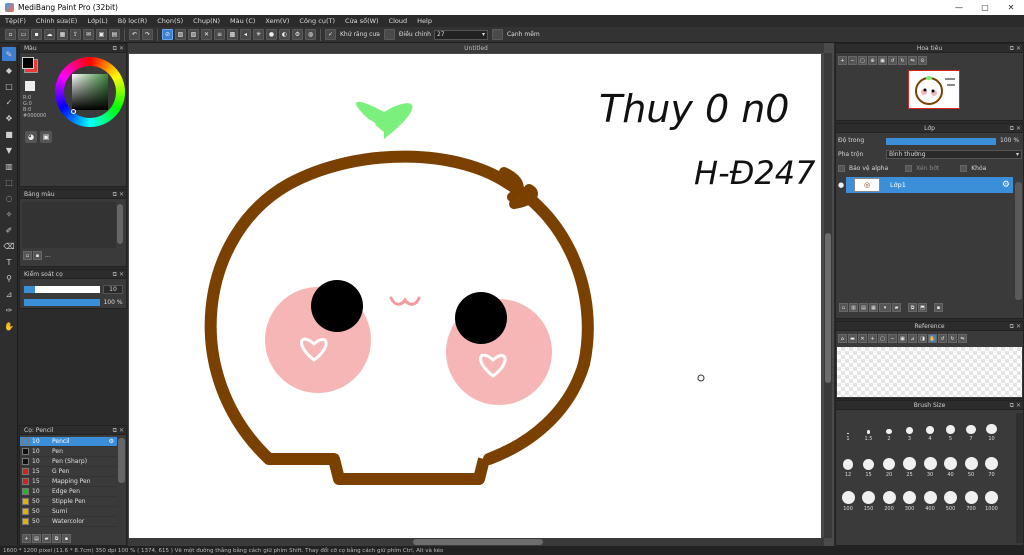 The image size is (1024, 555). What do you see at coordinates (1019, 478) in the screenshot?
I see `brush-size-scrollbar` at bounding box center [1019, 478].